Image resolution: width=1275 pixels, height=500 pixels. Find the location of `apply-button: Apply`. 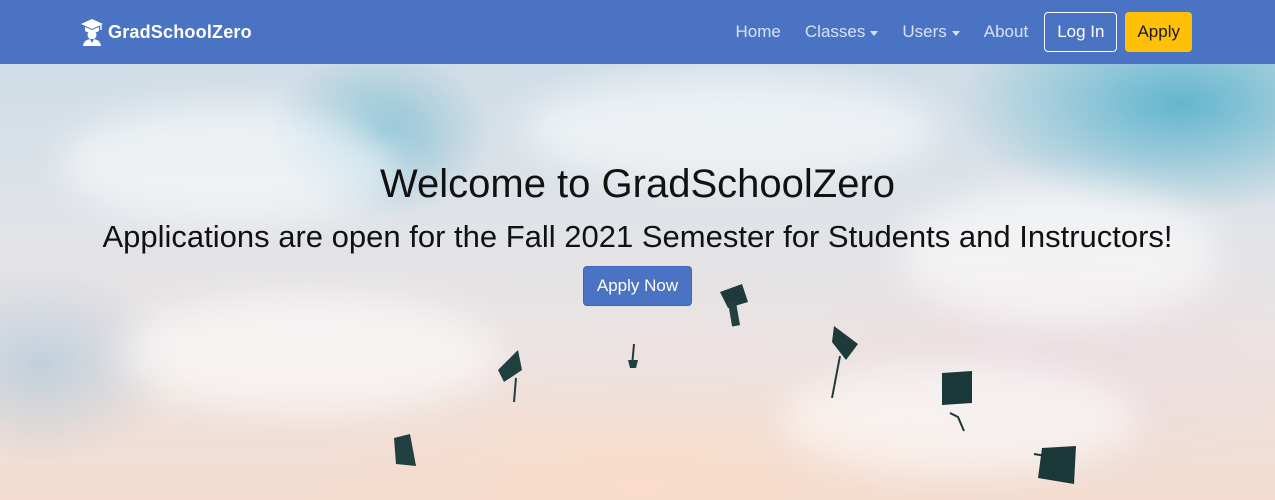

apply-button: Apply is located at coordinates (1158, 32).